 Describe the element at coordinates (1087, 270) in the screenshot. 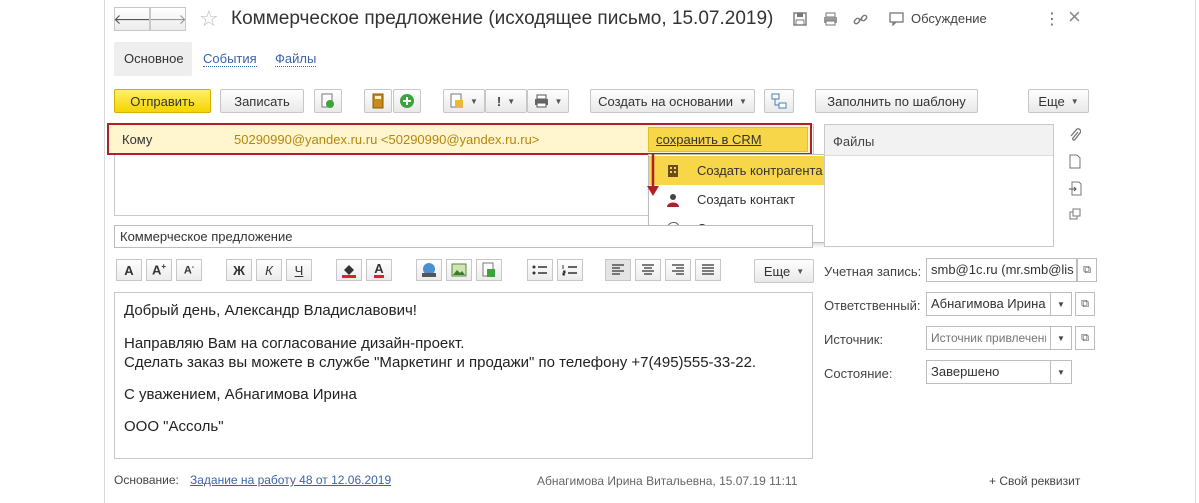

I see `open-account-button: ⧉` at that location.